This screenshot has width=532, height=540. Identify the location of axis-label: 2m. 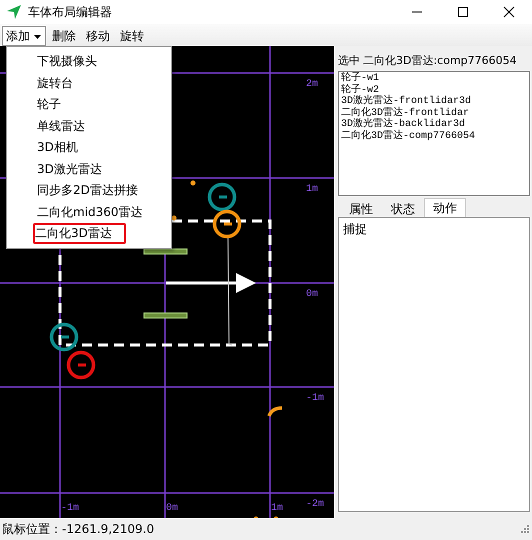
(312, 84).